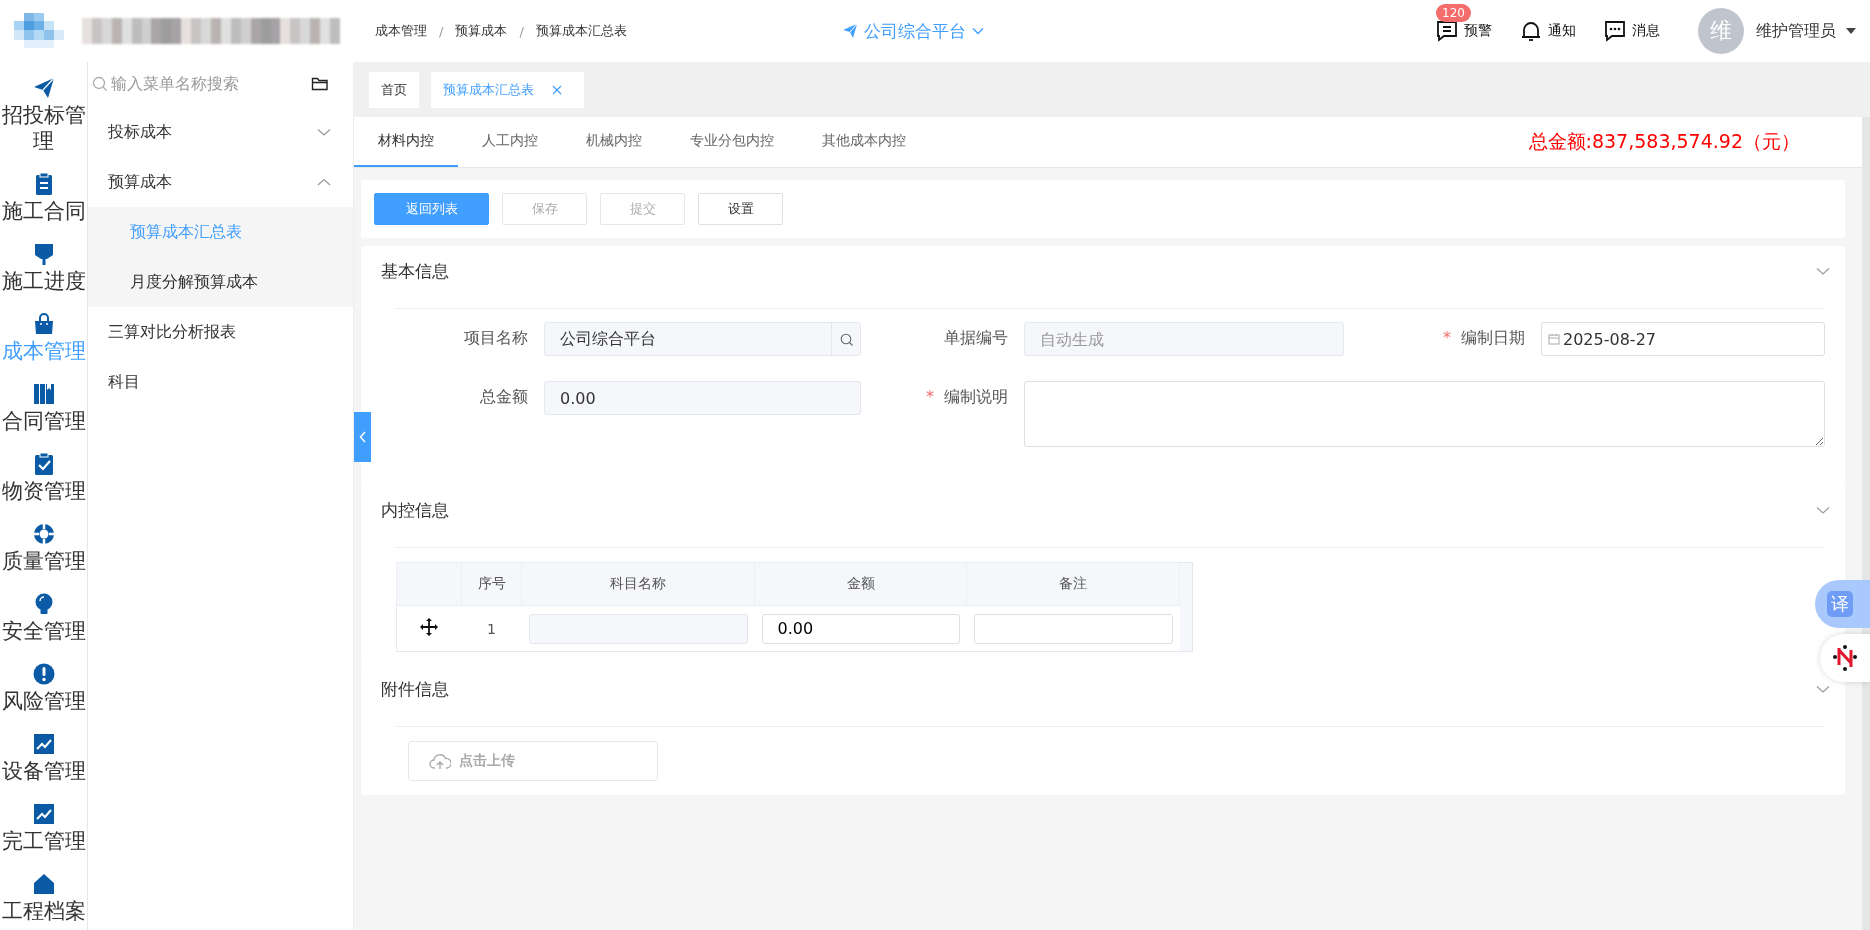  What do you see at coordinates (557, 89) in the screenshot?
I see `close-icon` at bounding box center [557, 89].